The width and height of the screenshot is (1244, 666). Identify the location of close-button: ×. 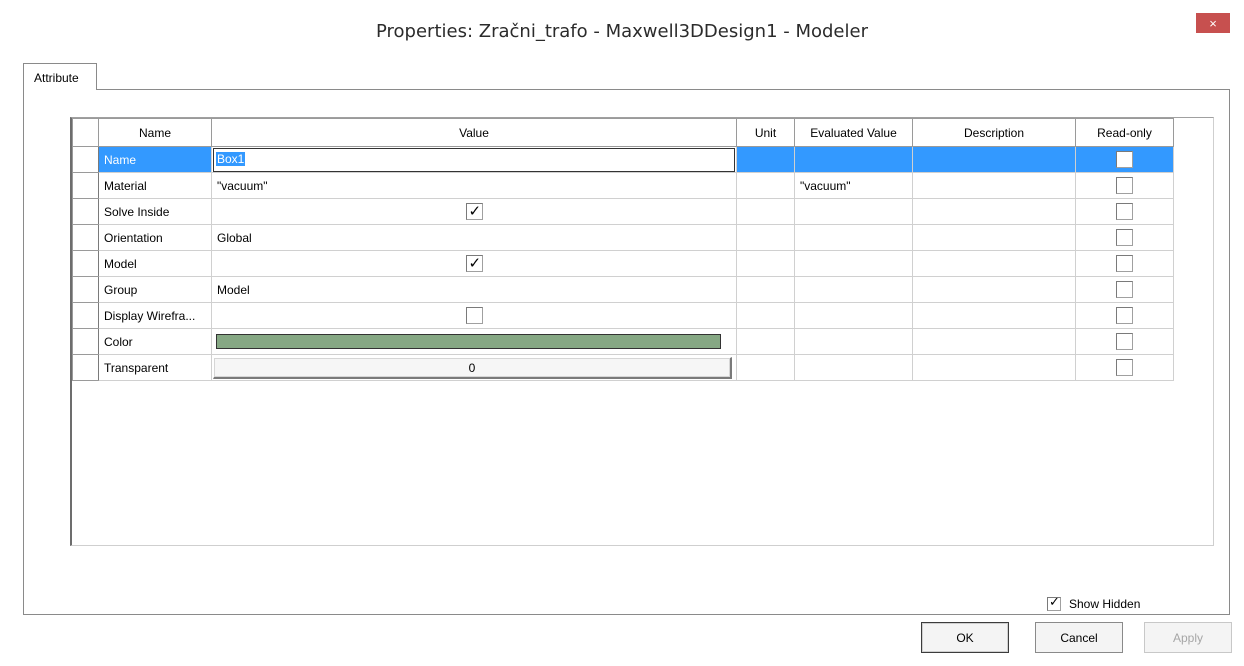
(1213, 23).